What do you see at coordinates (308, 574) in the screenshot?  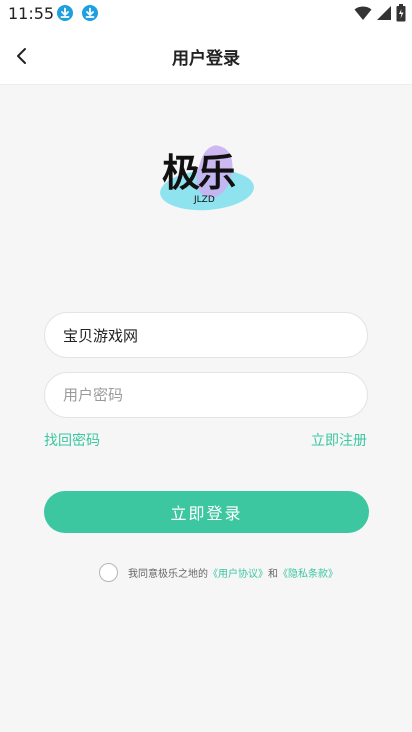 I see `privacy-policy-link: 《隐私条款》` at bounding box center [308, 574].